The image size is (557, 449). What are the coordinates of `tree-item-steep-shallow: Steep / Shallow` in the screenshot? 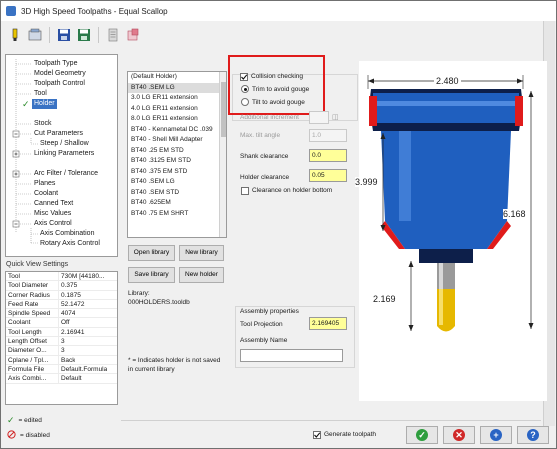 It's located at (64, 144).